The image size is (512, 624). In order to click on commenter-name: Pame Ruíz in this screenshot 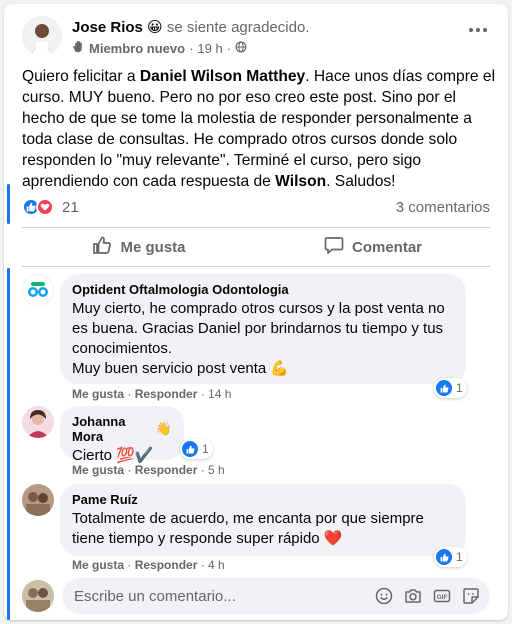, I will do `click(263, 499)`.